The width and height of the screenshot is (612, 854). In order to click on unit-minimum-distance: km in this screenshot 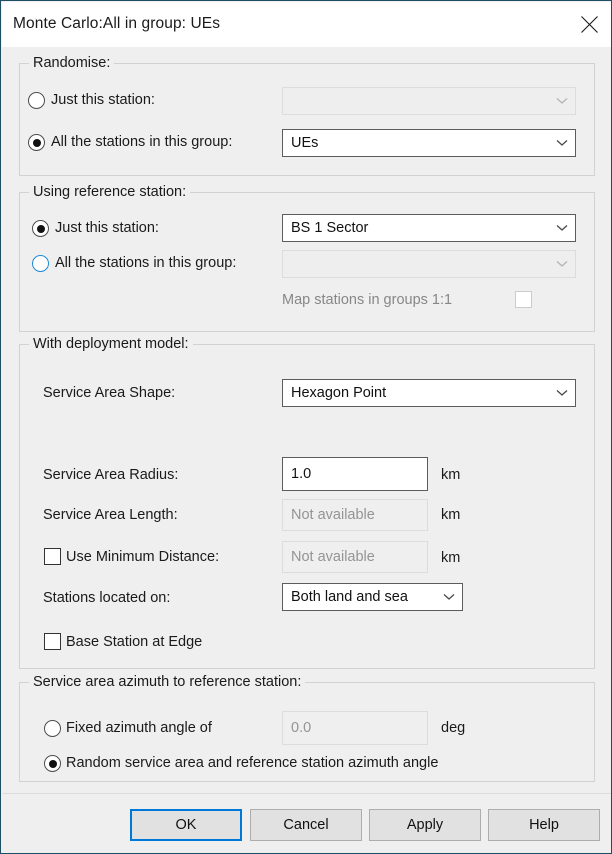, I will do `click(451, 558)`.